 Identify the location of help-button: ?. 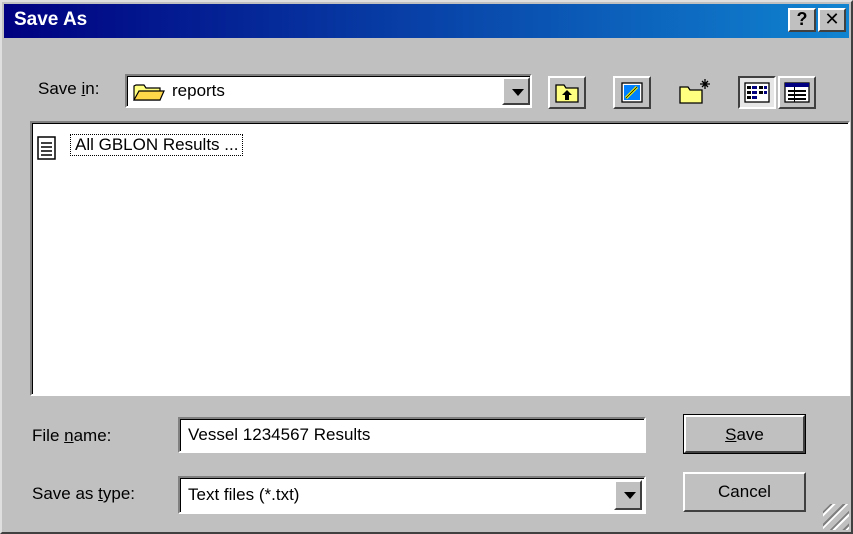
(802, 20).